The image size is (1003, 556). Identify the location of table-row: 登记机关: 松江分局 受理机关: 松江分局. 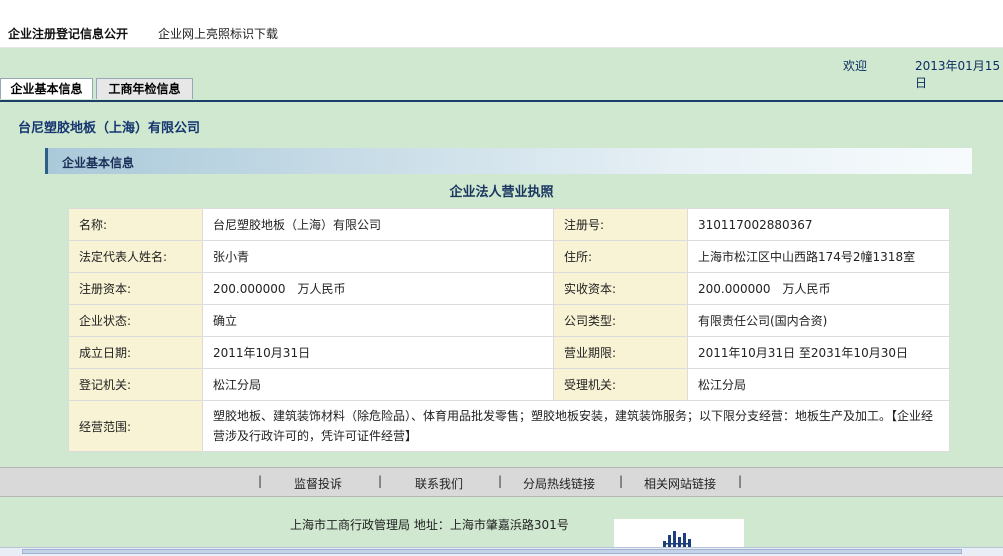
(509, 384).